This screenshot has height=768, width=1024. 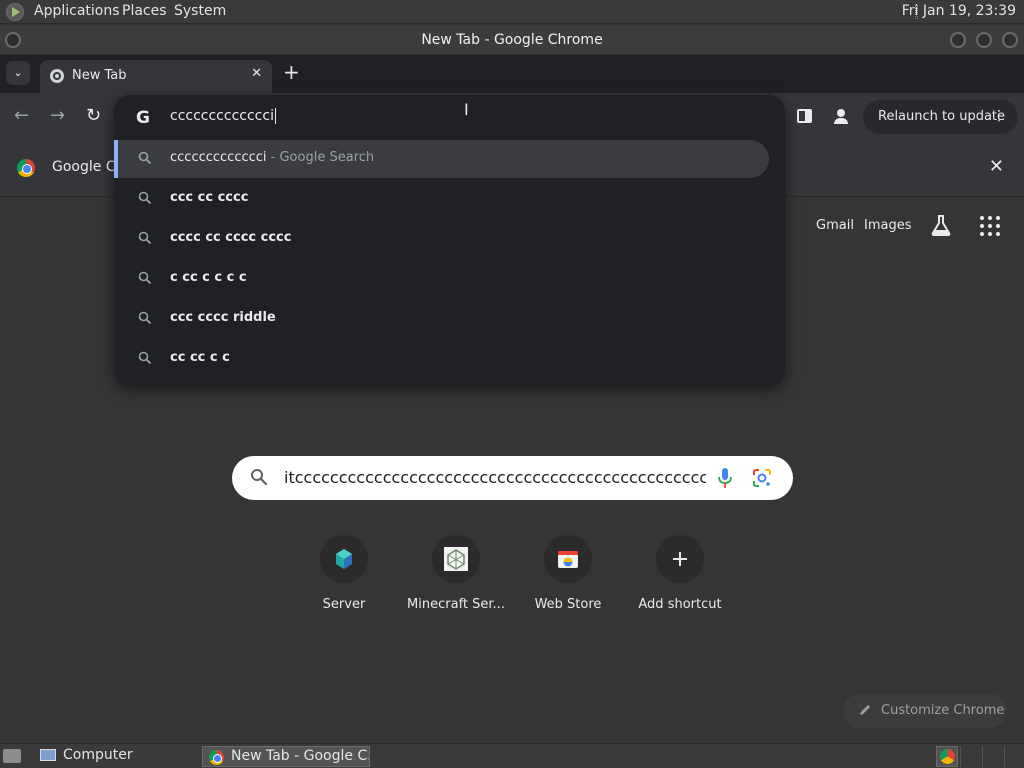 What do you see at coordinates (984, 40) in the screenshot?
I see `maximize-button` at bounding box center [984, 40].